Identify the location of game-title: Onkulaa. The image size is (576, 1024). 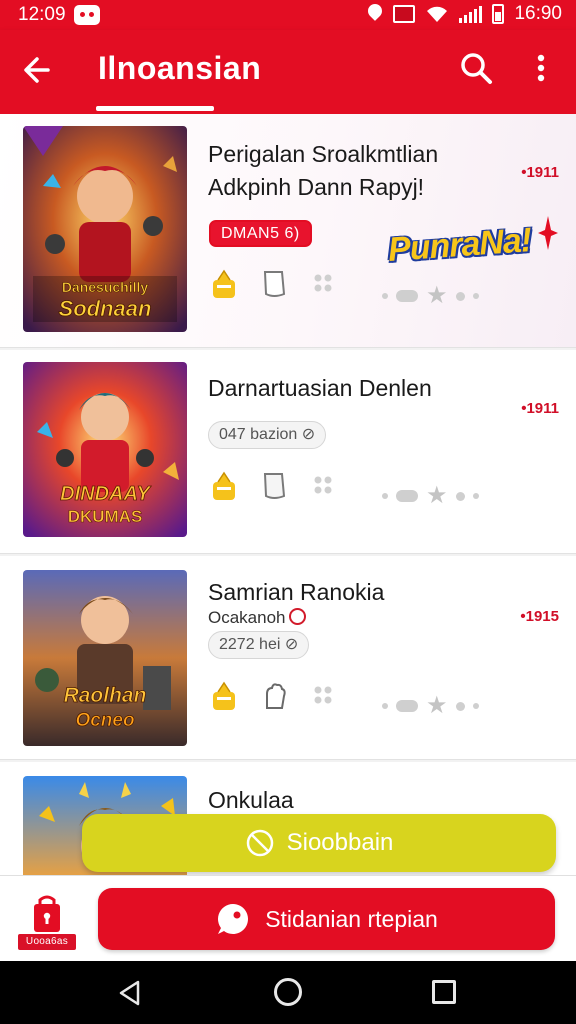
(251, 800).